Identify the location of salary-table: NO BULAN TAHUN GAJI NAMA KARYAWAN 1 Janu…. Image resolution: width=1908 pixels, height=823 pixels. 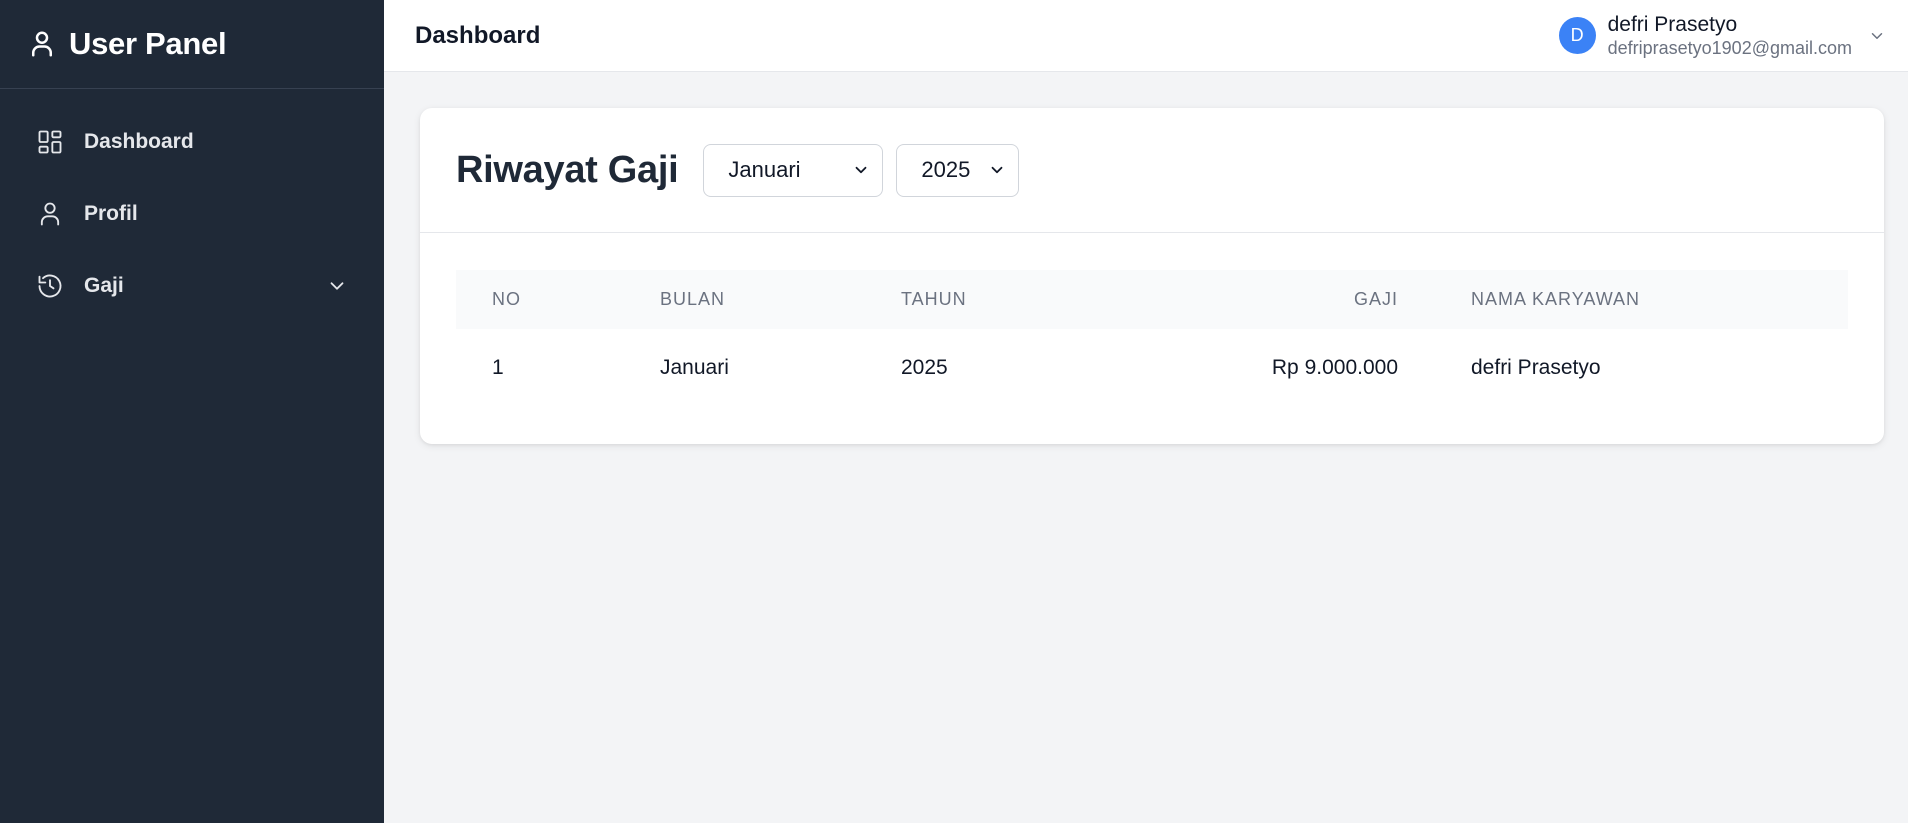
(1152, 338).